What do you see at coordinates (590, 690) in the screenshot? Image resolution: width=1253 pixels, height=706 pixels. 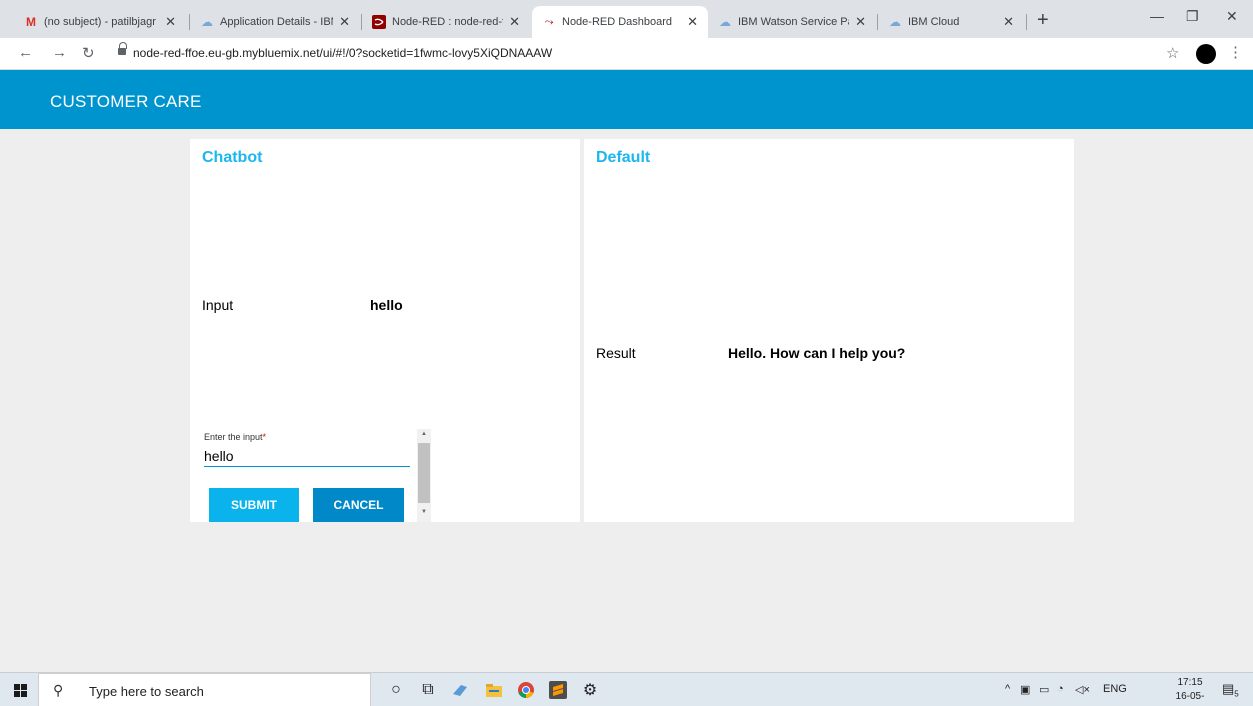 I see `settings-gear-icon: ⚙` at bounding box center [590, 690].